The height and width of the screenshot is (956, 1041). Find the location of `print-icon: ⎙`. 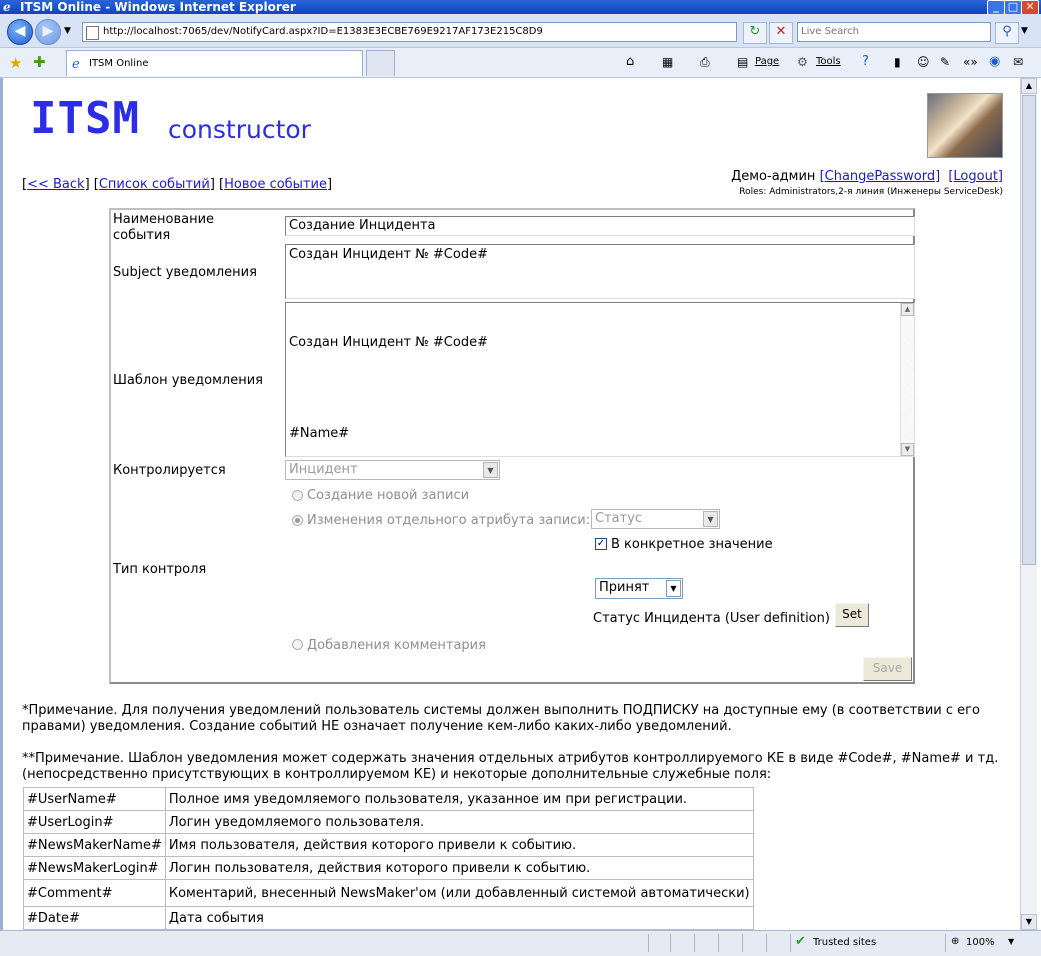

print-icon: ⎙ is located at coordinates (705, 62).